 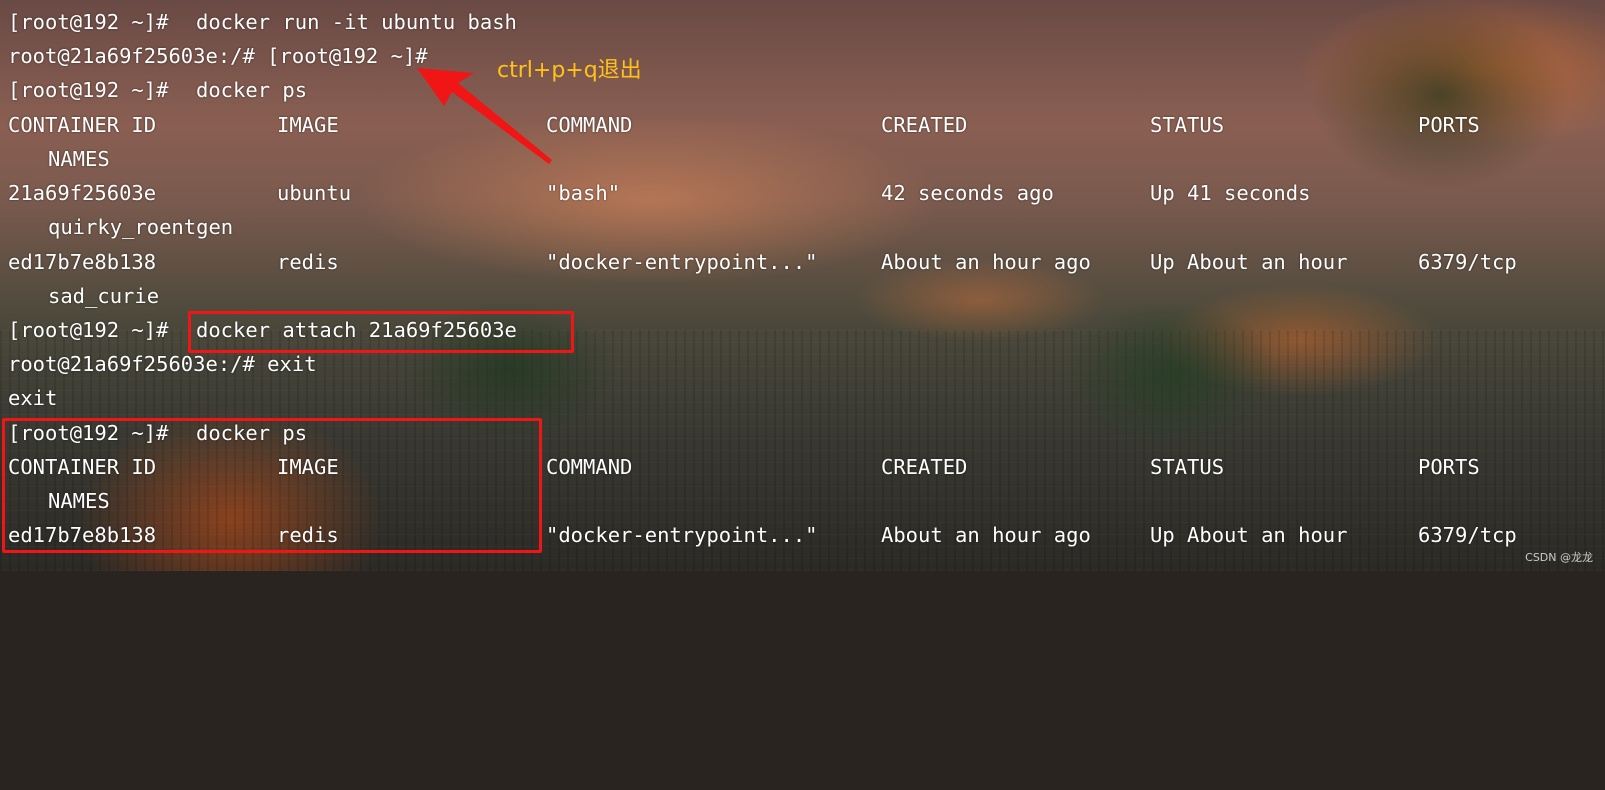 What do you see at coordinates (1559, 557) in the screenshot?
I see `watermark: CSDN @龙龙` at bounding box center [1559, 557].